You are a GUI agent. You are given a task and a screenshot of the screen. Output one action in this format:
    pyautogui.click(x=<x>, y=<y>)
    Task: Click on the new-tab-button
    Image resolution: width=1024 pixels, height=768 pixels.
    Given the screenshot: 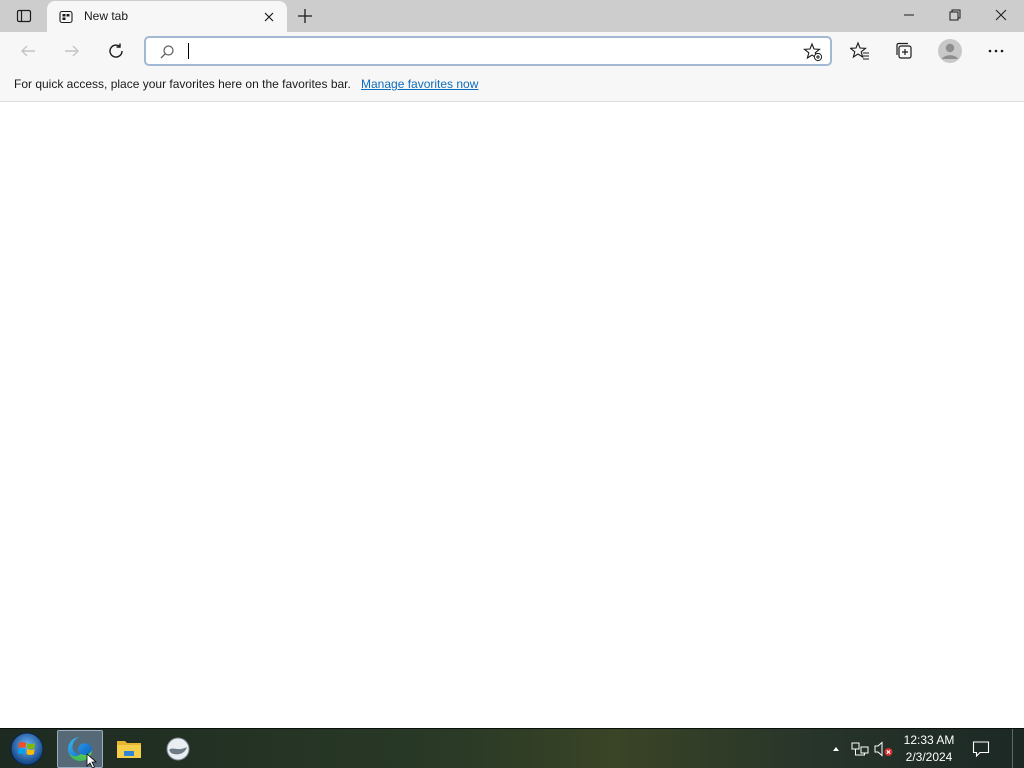 What is the action you would take?
    pyautogui.click(x=305, y=16)
    